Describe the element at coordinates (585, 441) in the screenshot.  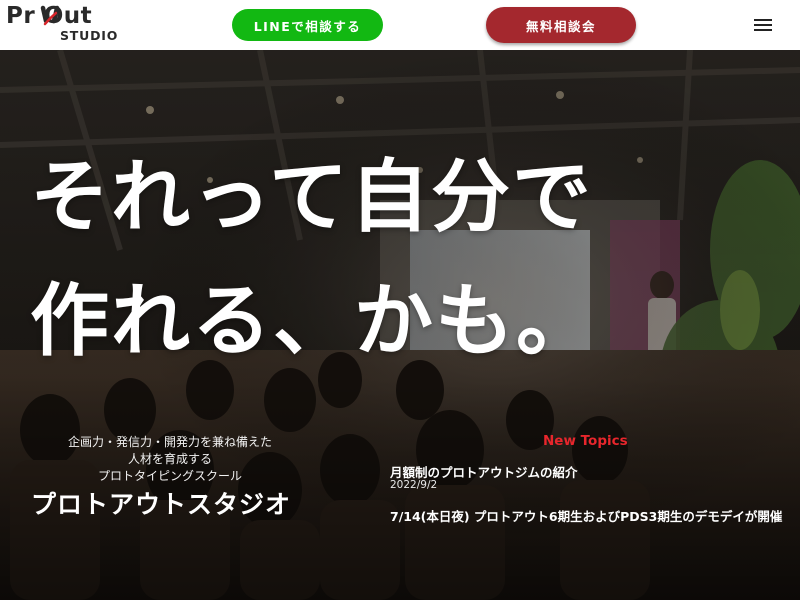
I see `new-topics-heading: New Topics` at that location.